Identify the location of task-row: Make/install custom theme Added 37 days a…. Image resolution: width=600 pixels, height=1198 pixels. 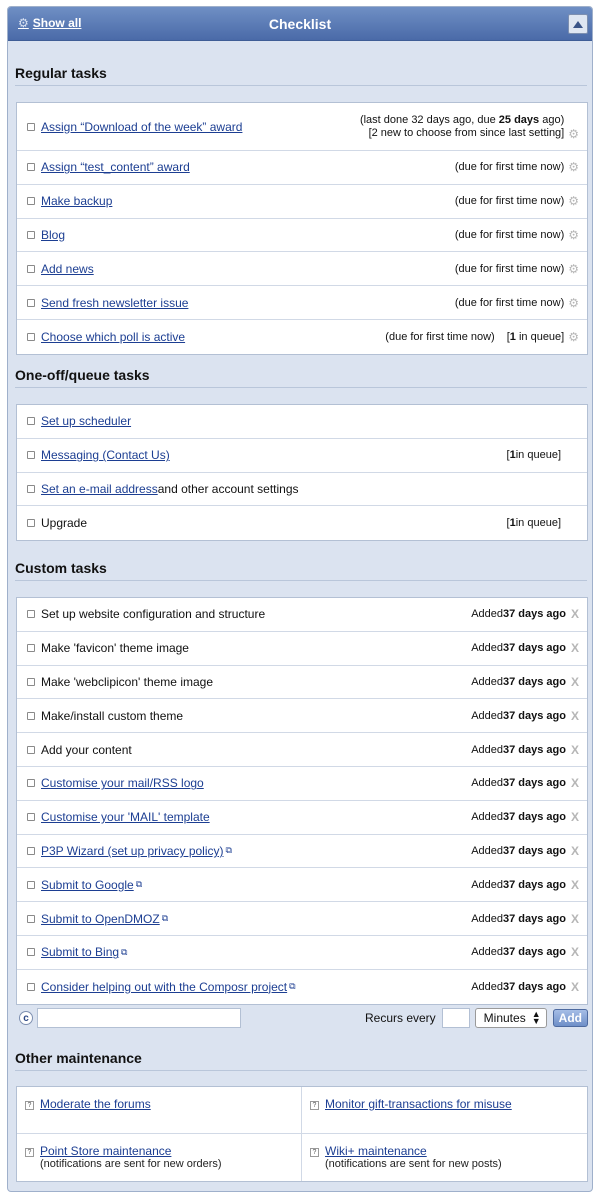
(302, 716).